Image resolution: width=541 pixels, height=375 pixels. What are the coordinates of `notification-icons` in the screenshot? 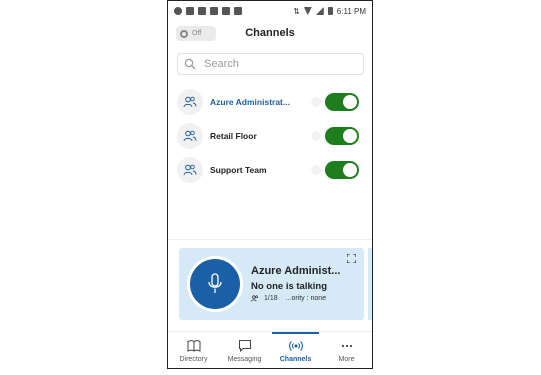 It's located at (208, 11).